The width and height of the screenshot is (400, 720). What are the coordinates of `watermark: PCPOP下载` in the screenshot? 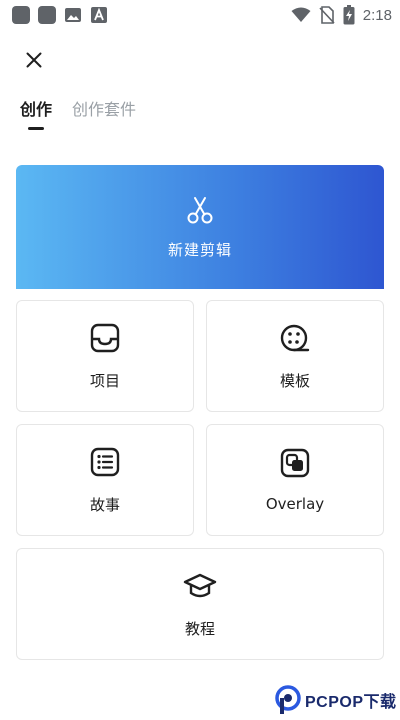 It's located at (337, 700).